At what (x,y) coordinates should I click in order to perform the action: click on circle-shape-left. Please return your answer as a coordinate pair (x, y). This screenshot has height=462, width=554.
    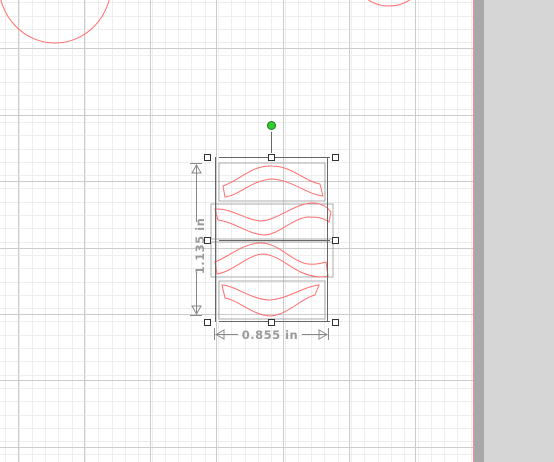
    Looking at the image, I should click on (55, 22).